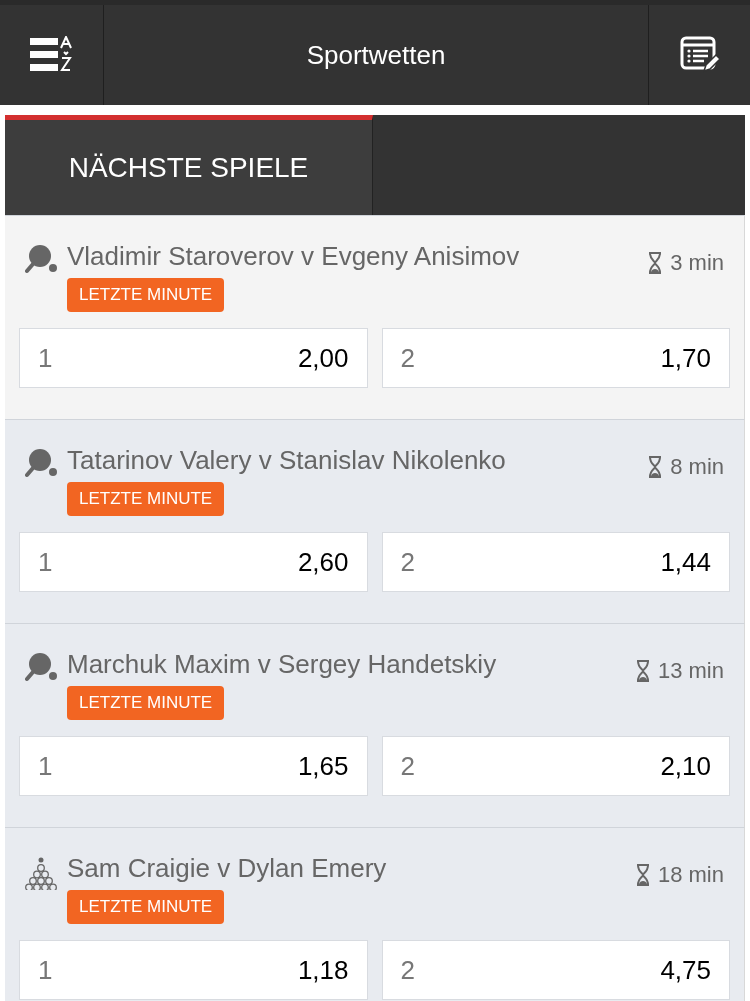 The image size is (750, 1001). What do you see at coordinates (193, 562) in the screenshot?
I see `odds-button: 1 2,60` at bounding box center [193, 562].